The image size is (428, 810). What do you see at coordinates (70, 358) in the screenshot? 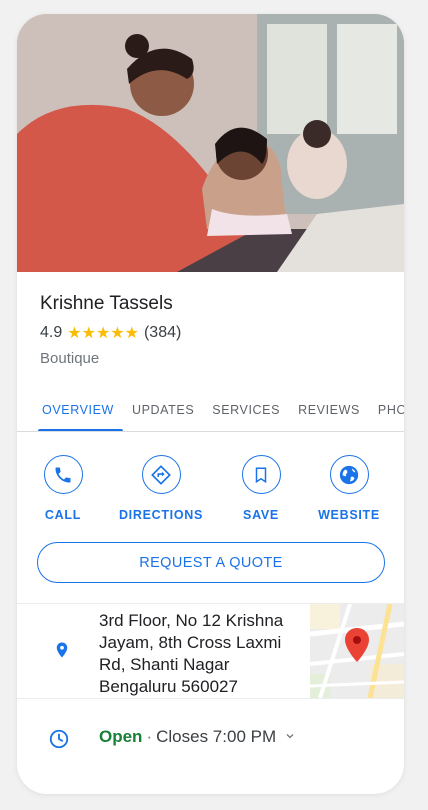
I see `business-category: Boutique` at bounding box center [70, 358].